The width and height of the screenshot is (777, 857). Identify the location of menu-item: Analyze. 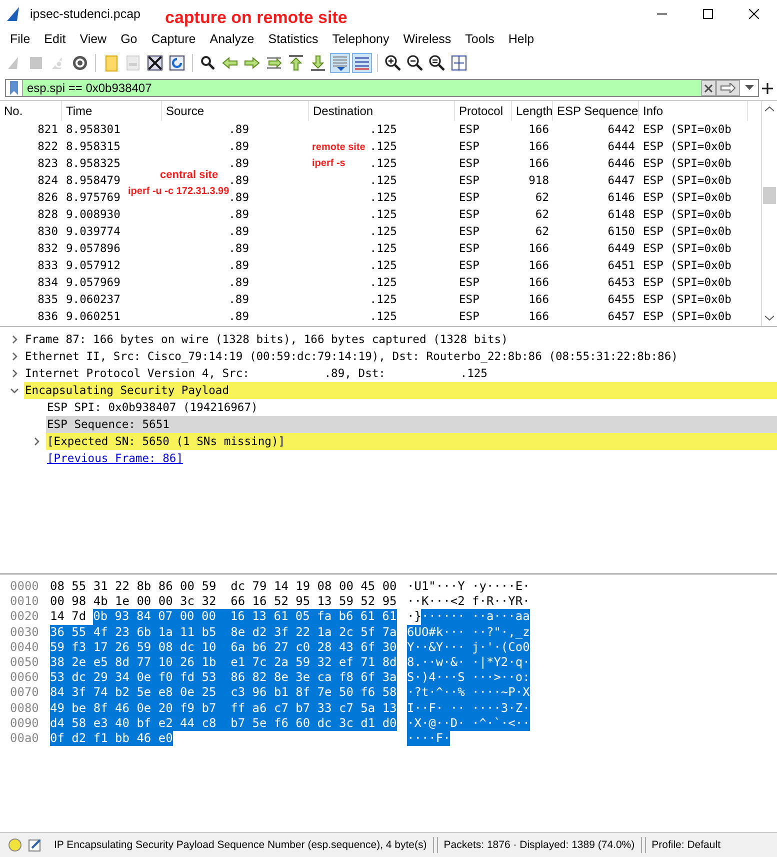
(232, 39).